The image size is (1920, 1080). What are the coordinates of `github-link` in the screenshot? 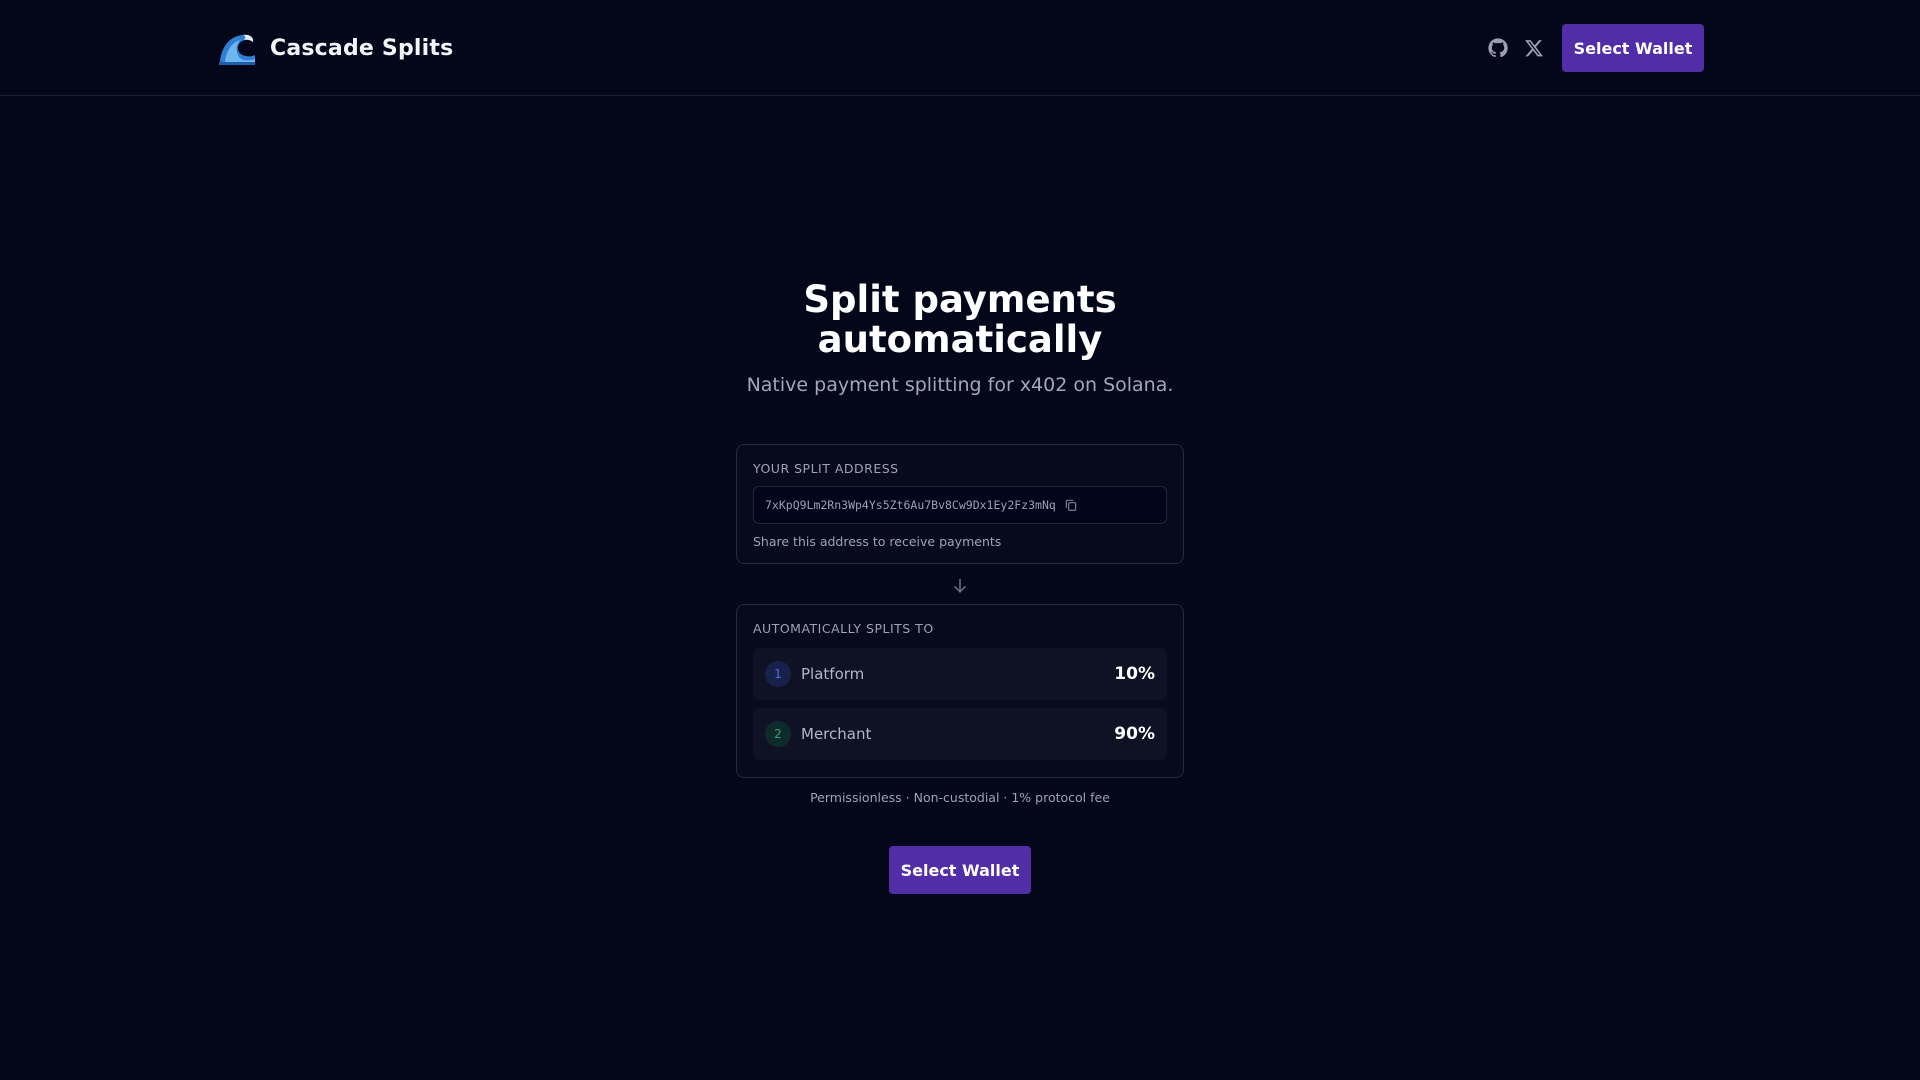 It's located at (1498, 48).